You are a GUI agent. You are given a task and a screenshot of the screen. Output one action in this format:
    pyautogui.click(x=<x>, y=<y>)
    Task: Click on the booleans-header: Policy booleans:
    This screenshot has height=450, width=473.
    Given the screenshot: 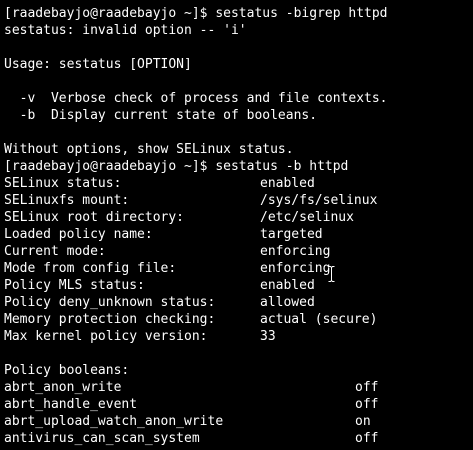 What is the action you would take?
    pyautogui.click(x=67, y=370)
    